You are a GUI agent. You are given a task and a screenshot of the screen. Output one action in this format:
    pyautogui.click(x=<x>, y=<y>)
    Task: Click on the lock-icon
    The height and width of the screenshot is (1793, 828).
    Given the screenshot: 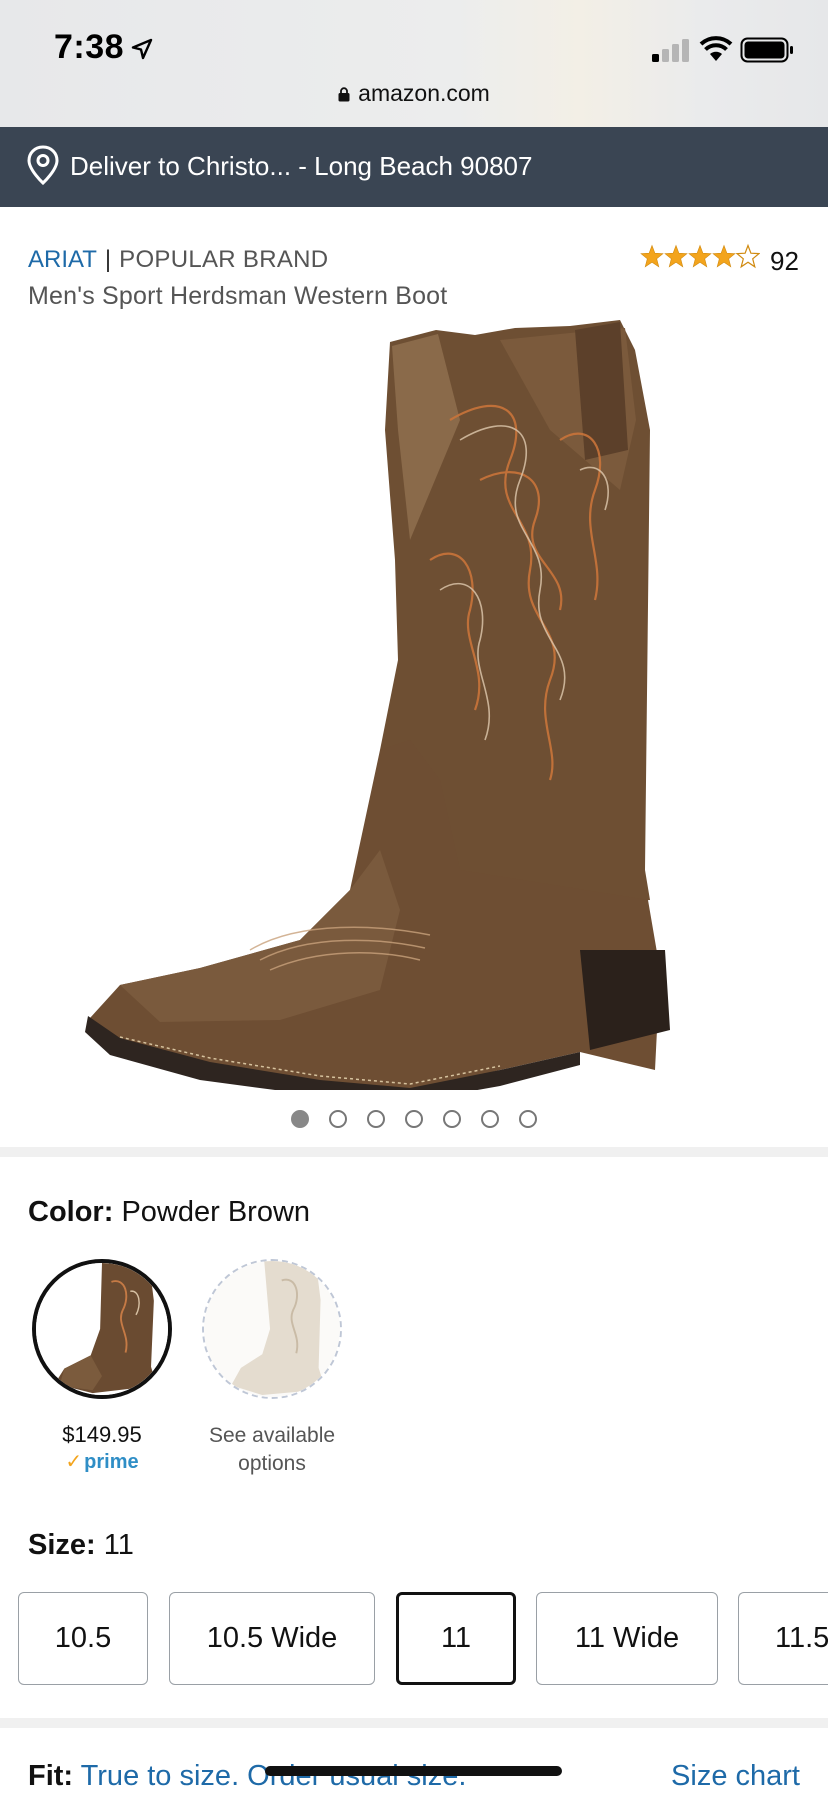 What is the action you would take?
    pyautogui.click(x=344, y=94)
    